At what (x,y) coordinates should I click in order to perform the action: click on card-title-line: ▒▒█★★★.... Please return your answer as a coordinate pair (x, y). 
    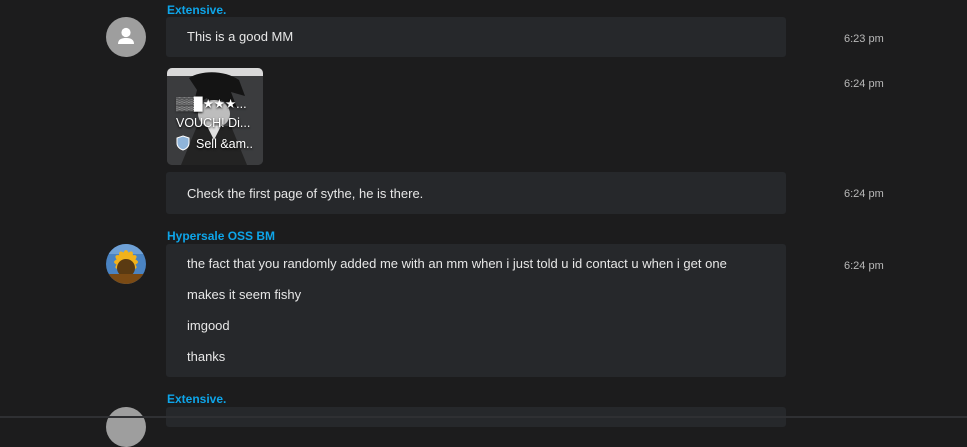
    Looking at the image, I should click on (211, 104).